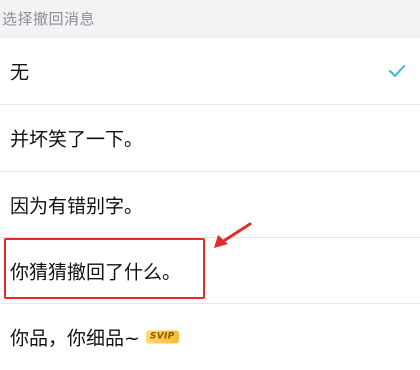  Describe the element at coordinates (162, 337) in the screenshot. I see `svip-badge: SVIP` at that location.